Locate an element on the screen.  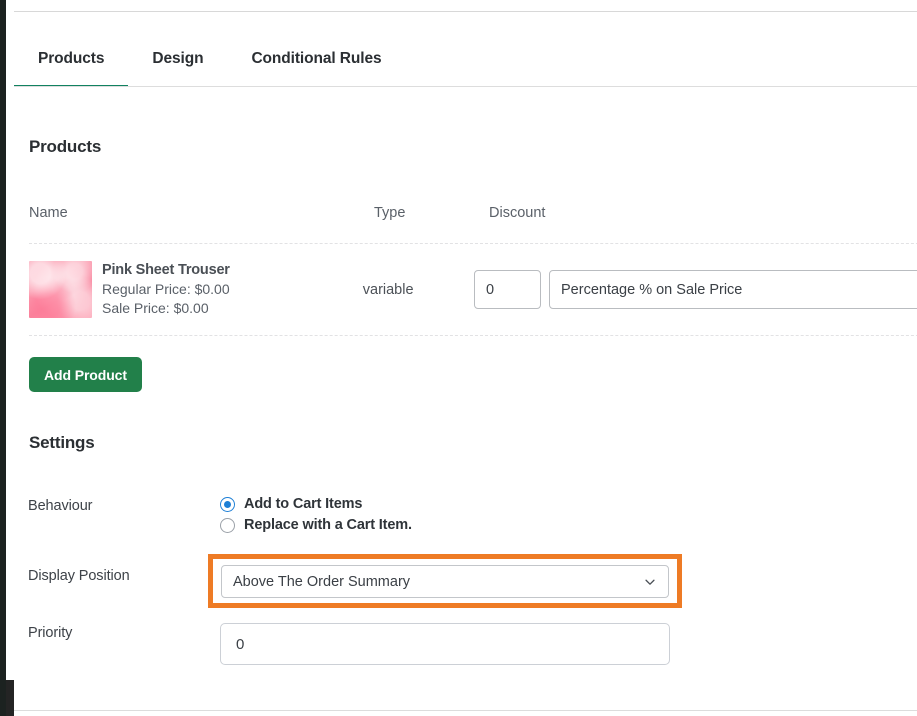
tab-conditional-rules: Conditional Rules is located at coordinates (316, 58).